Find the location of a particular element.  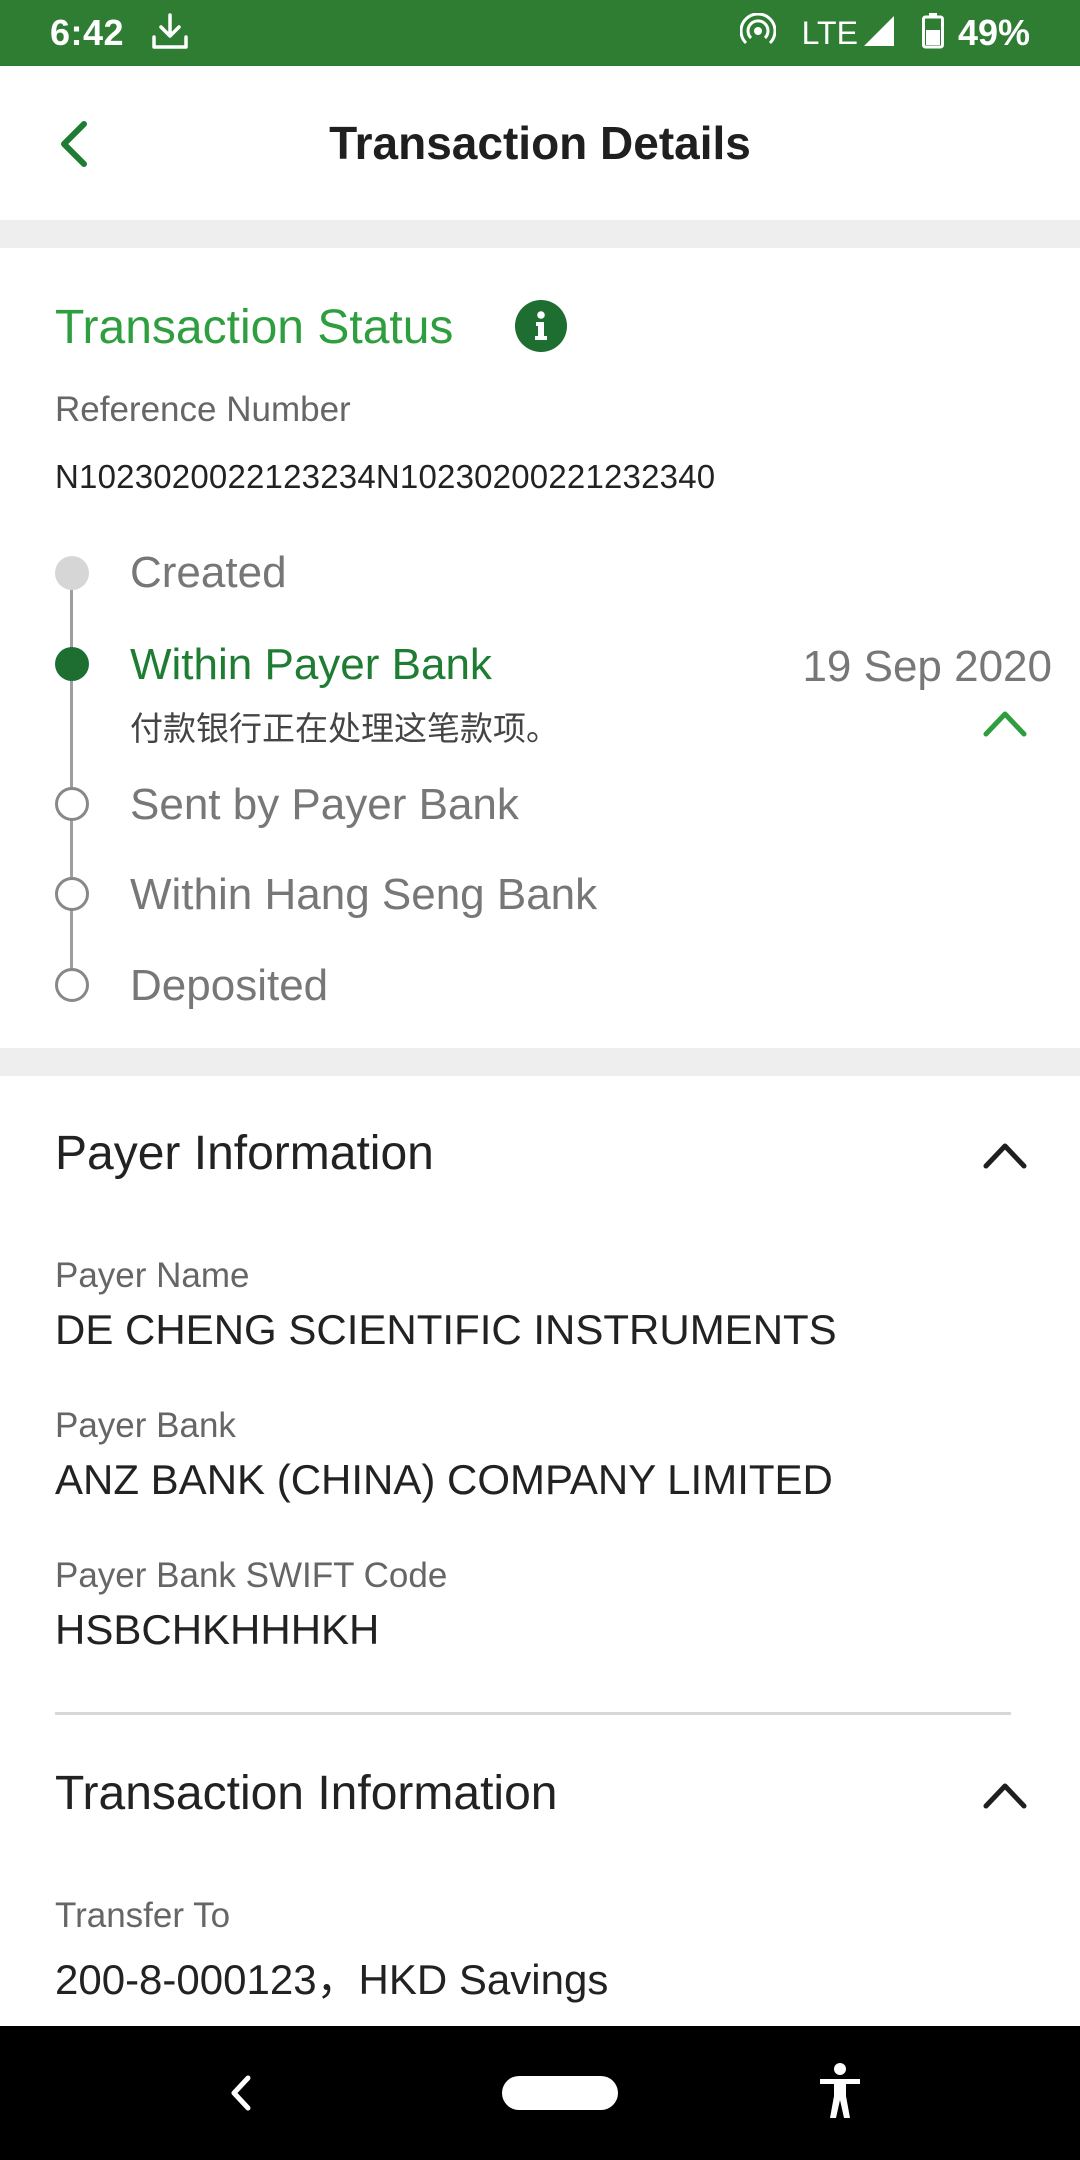

collapse-payer-information-button is located at coordinates (1005, 1154).